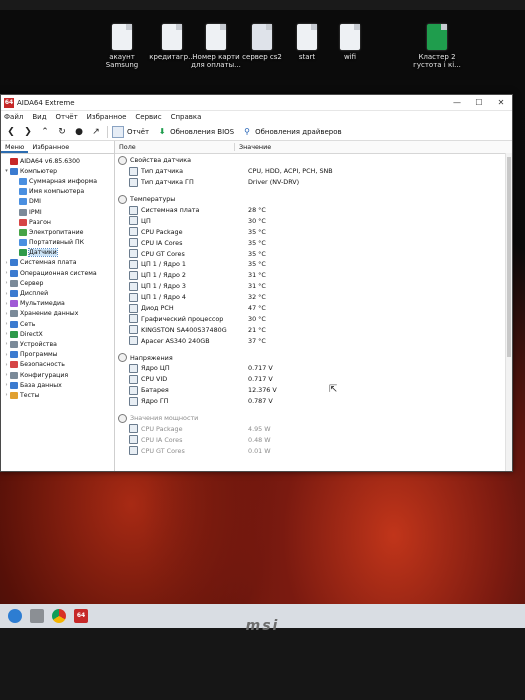  Describe the element at coordinates (50, 147) in the screenshot. I see `tab-favorites: Избранное` at that location.